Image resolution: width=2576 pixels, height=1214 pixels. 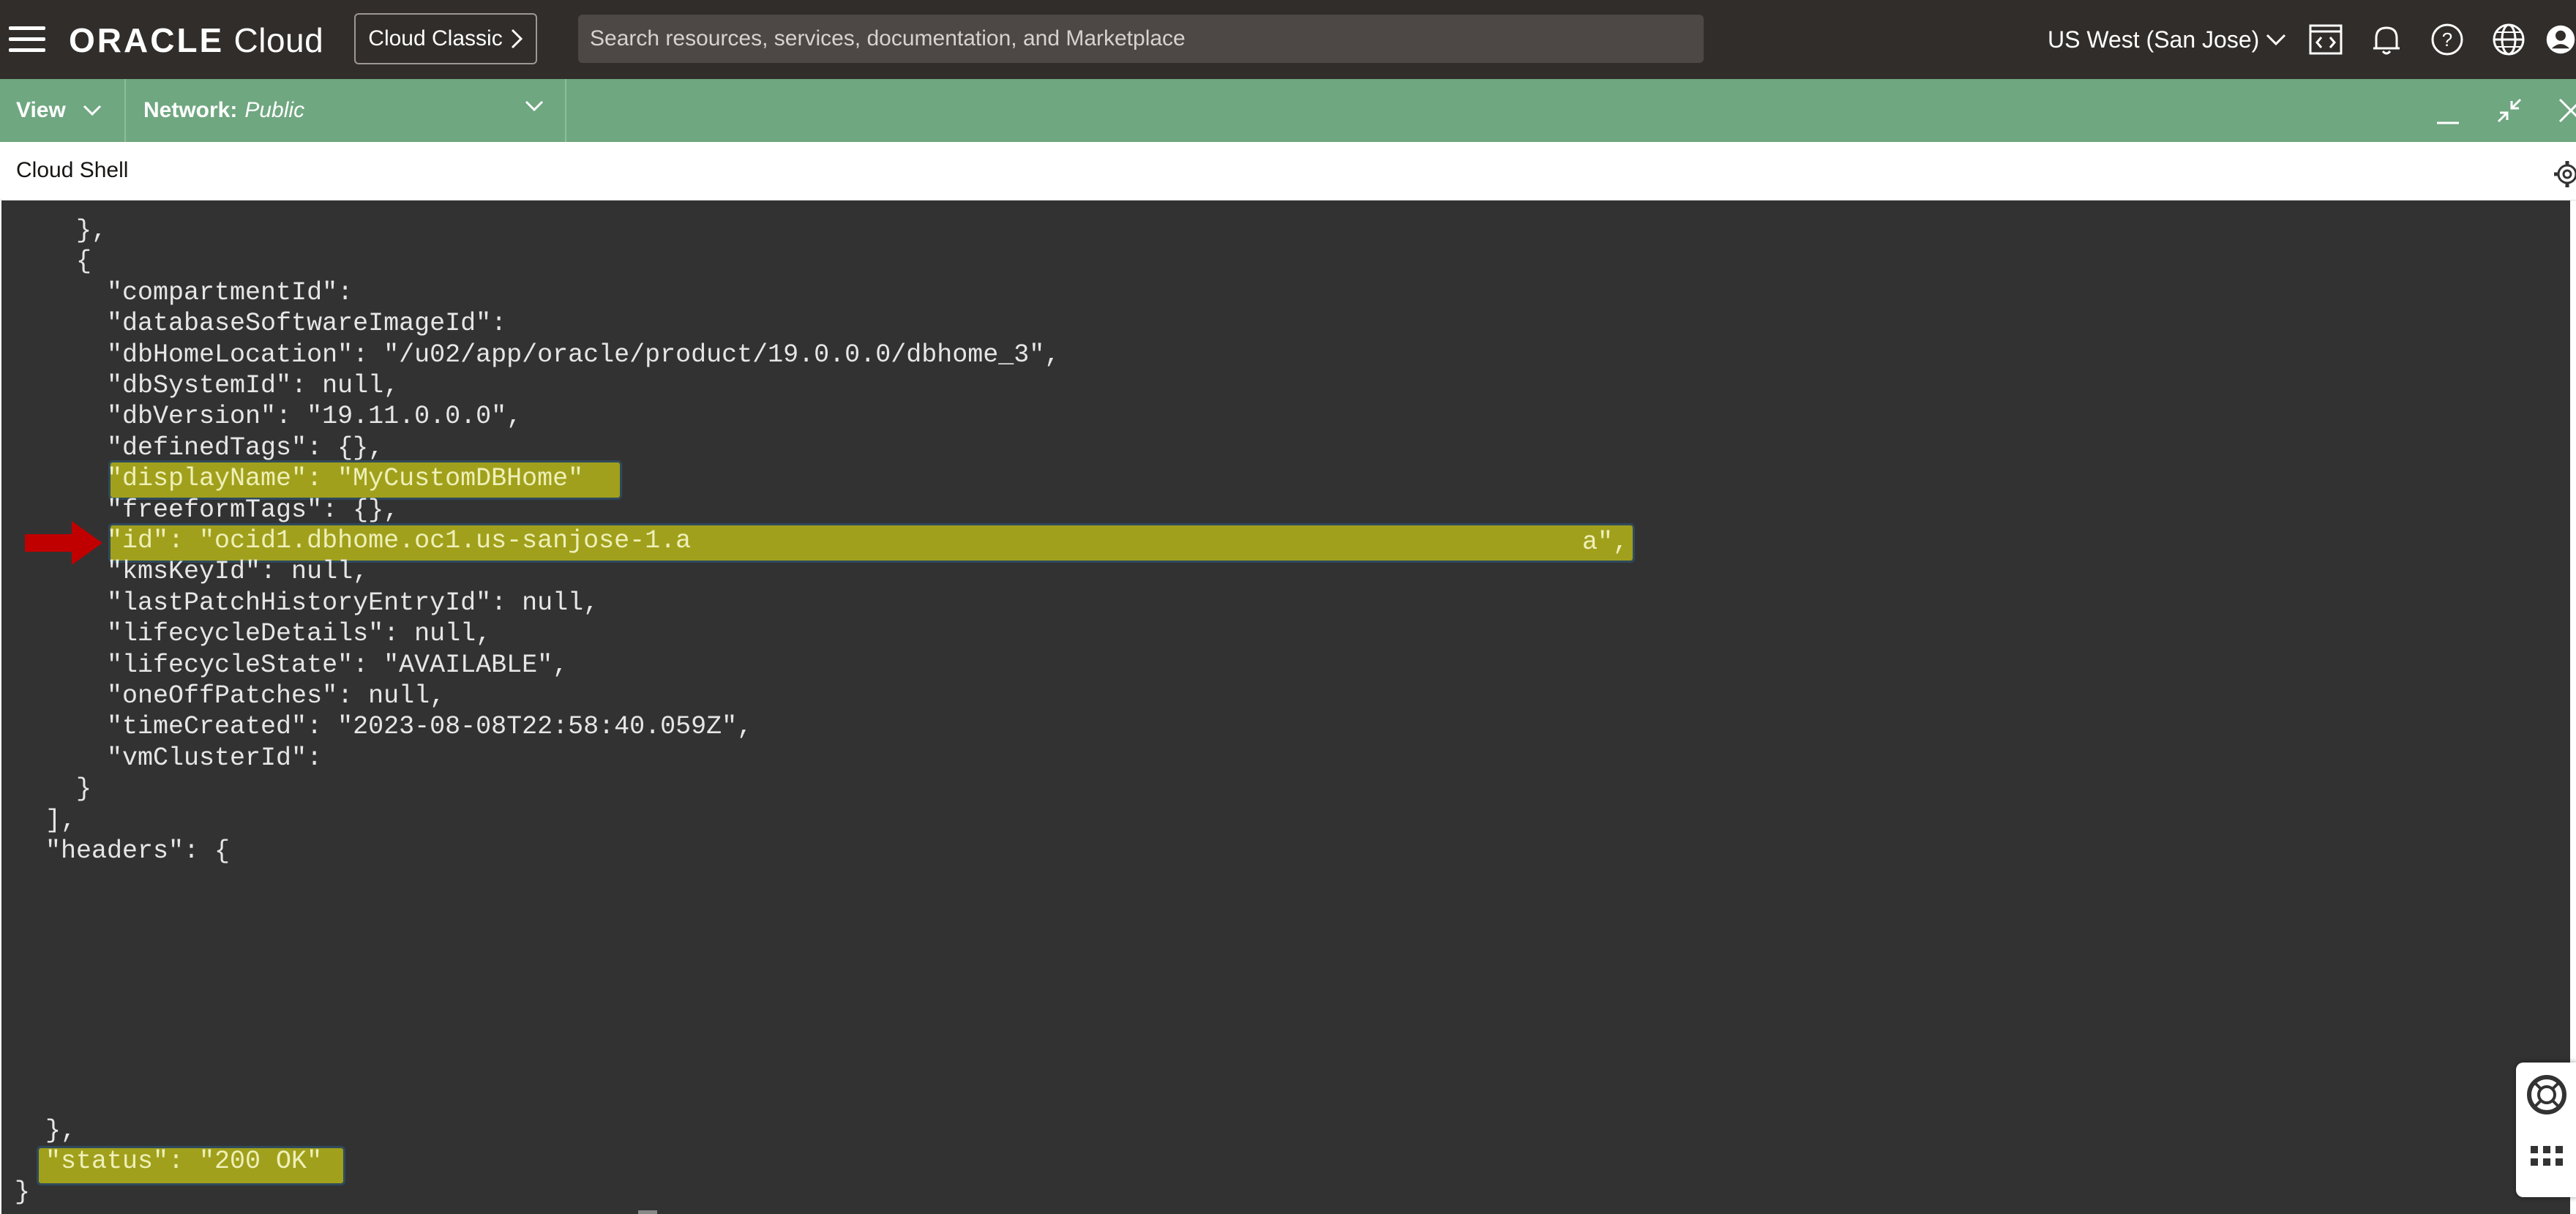 What do you see at coordinates (517, 39) in the screenshot?
I see `chevron-right-icon` at bounding box center [517, 39].